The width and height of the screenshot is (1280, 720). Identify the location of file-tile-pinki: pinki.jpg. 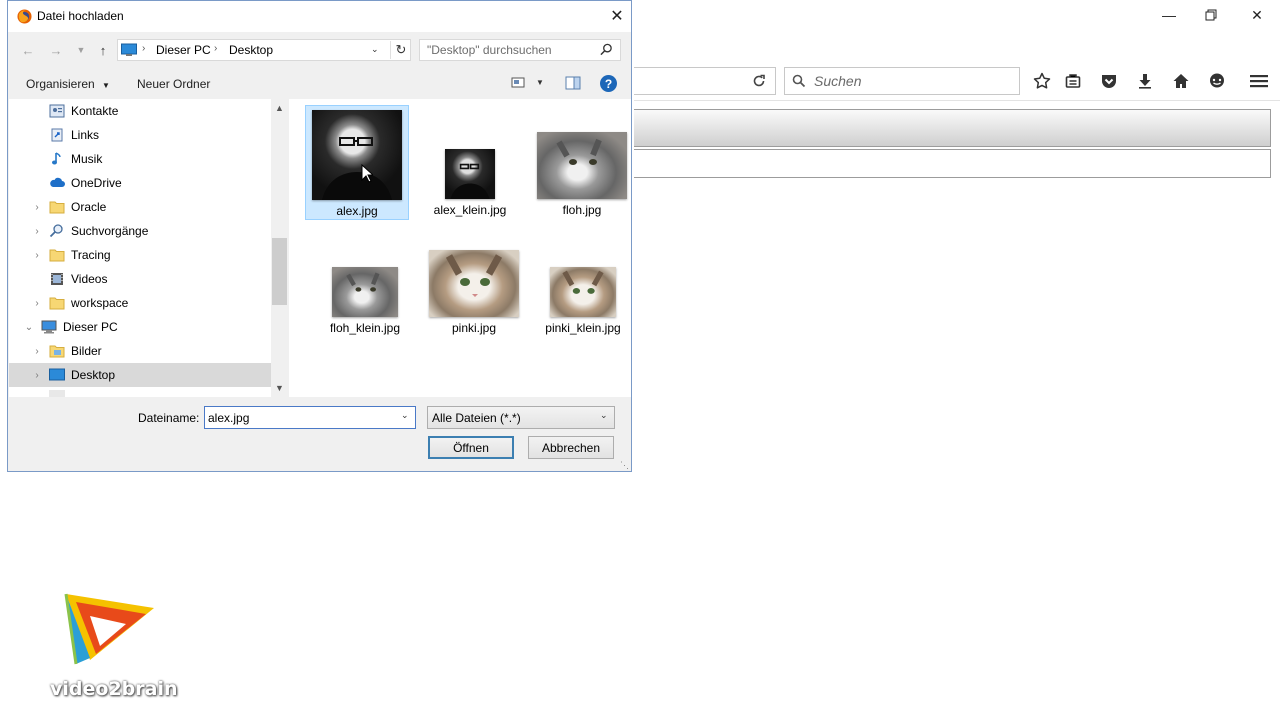
(474, 290).